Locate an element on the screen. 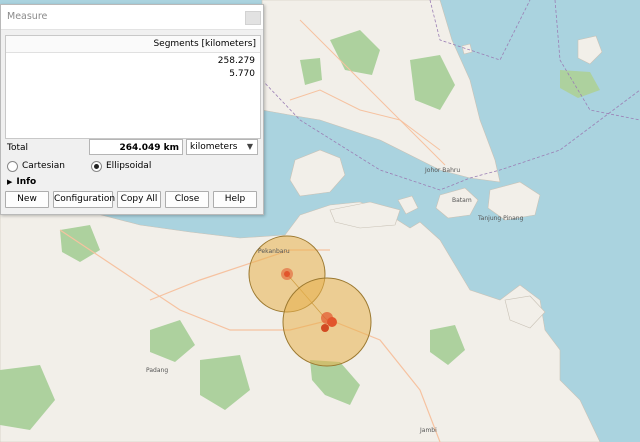 This screenshot has width=640, height=442. info-section-toggle: ▶ Info is located at coordinates (21, 182).